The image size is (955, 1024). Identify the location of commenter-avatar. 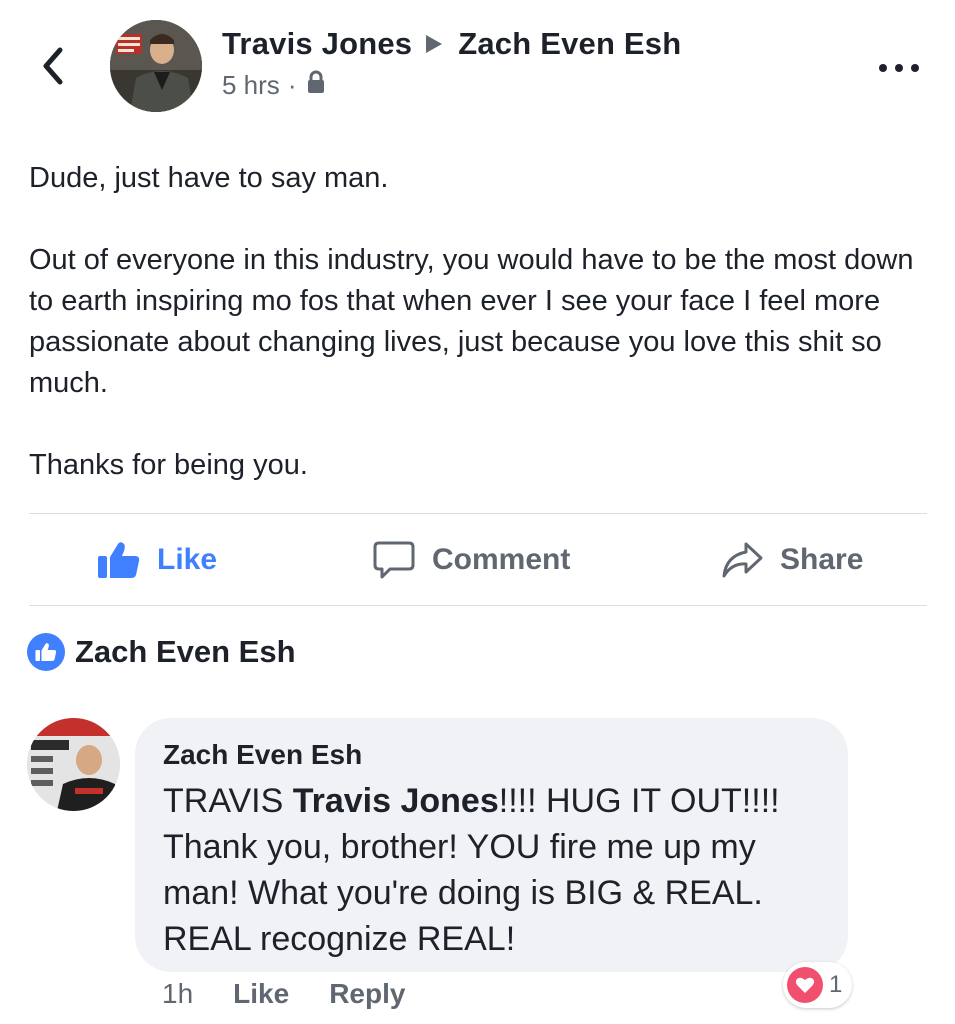
(73, 764).